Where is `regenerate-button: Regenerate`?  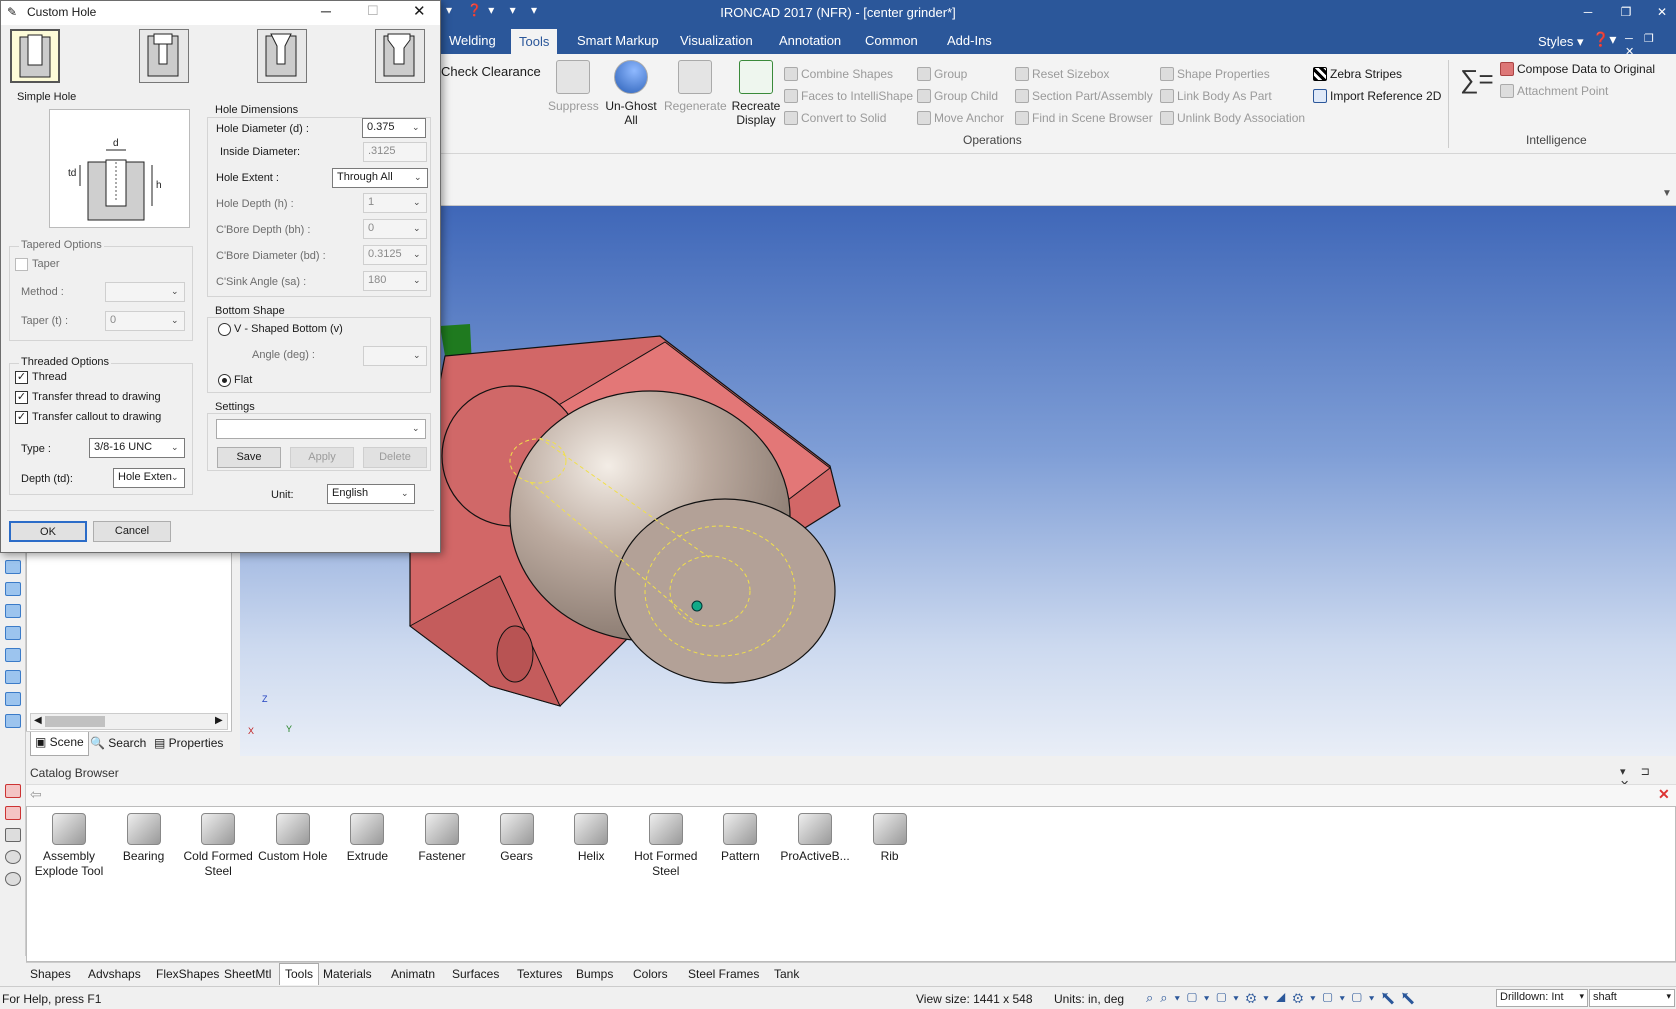 regenerate-button: Regenerate is located at coordinates (695, 86).